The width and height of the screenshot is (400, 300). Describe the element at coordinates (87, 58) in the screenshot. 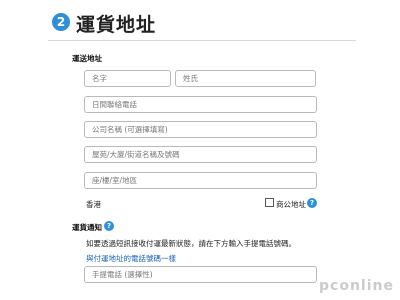

I see `shipping-address-heading: 運送地址` at that location.